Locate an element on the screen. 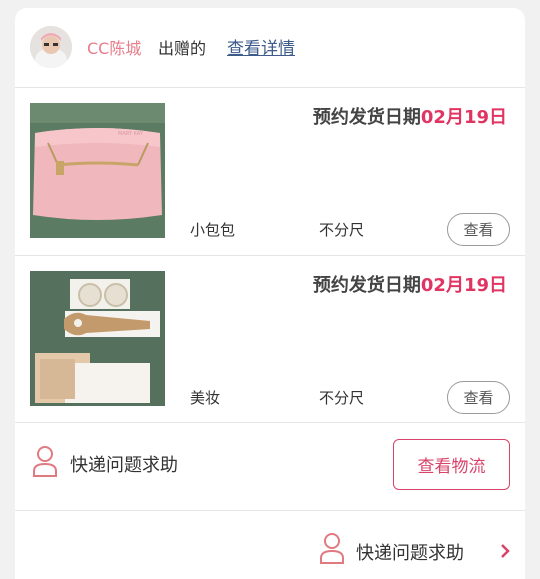 This screenshot has width=540, height=579. giver-name: CC陈城 is located at coordinates (114, 47).